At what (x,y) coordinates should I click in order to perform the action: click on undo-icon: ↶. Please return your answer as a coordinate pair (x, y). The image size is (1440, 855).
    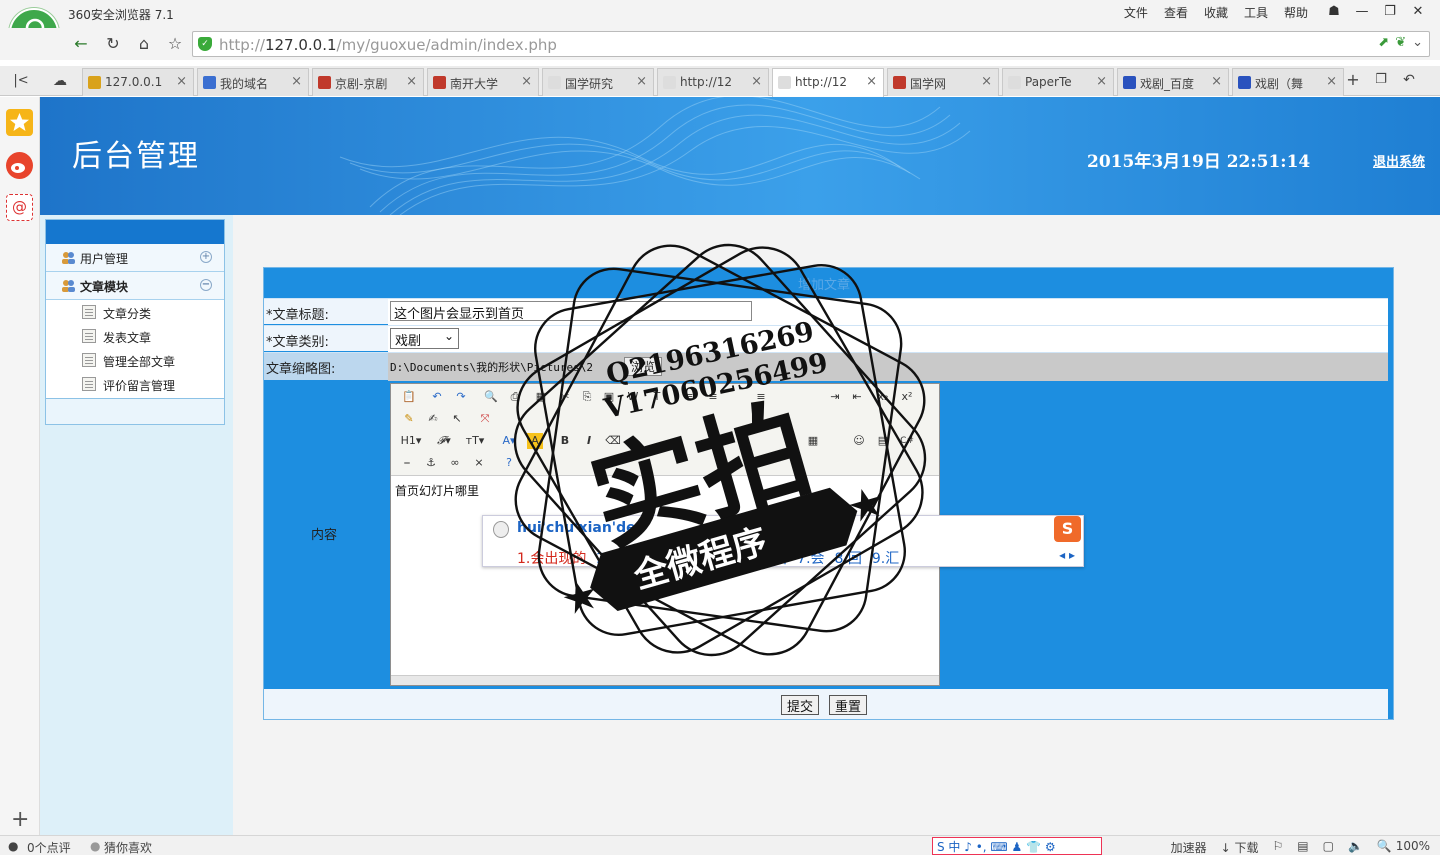
    Looking at the image, I should click on (437, 397).